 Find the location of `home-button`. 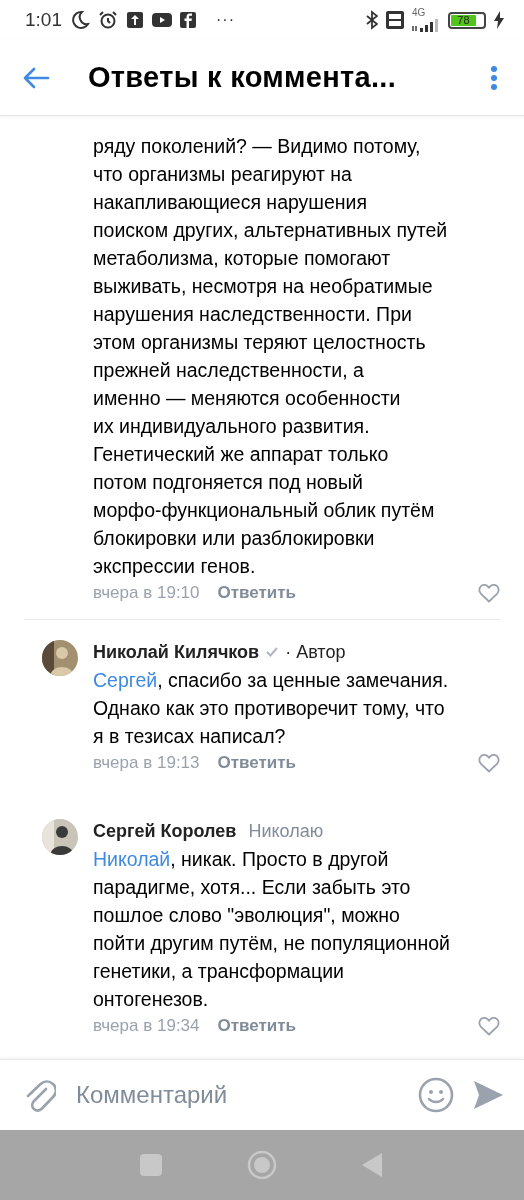

home-button is located at coordinates (262, 1165).